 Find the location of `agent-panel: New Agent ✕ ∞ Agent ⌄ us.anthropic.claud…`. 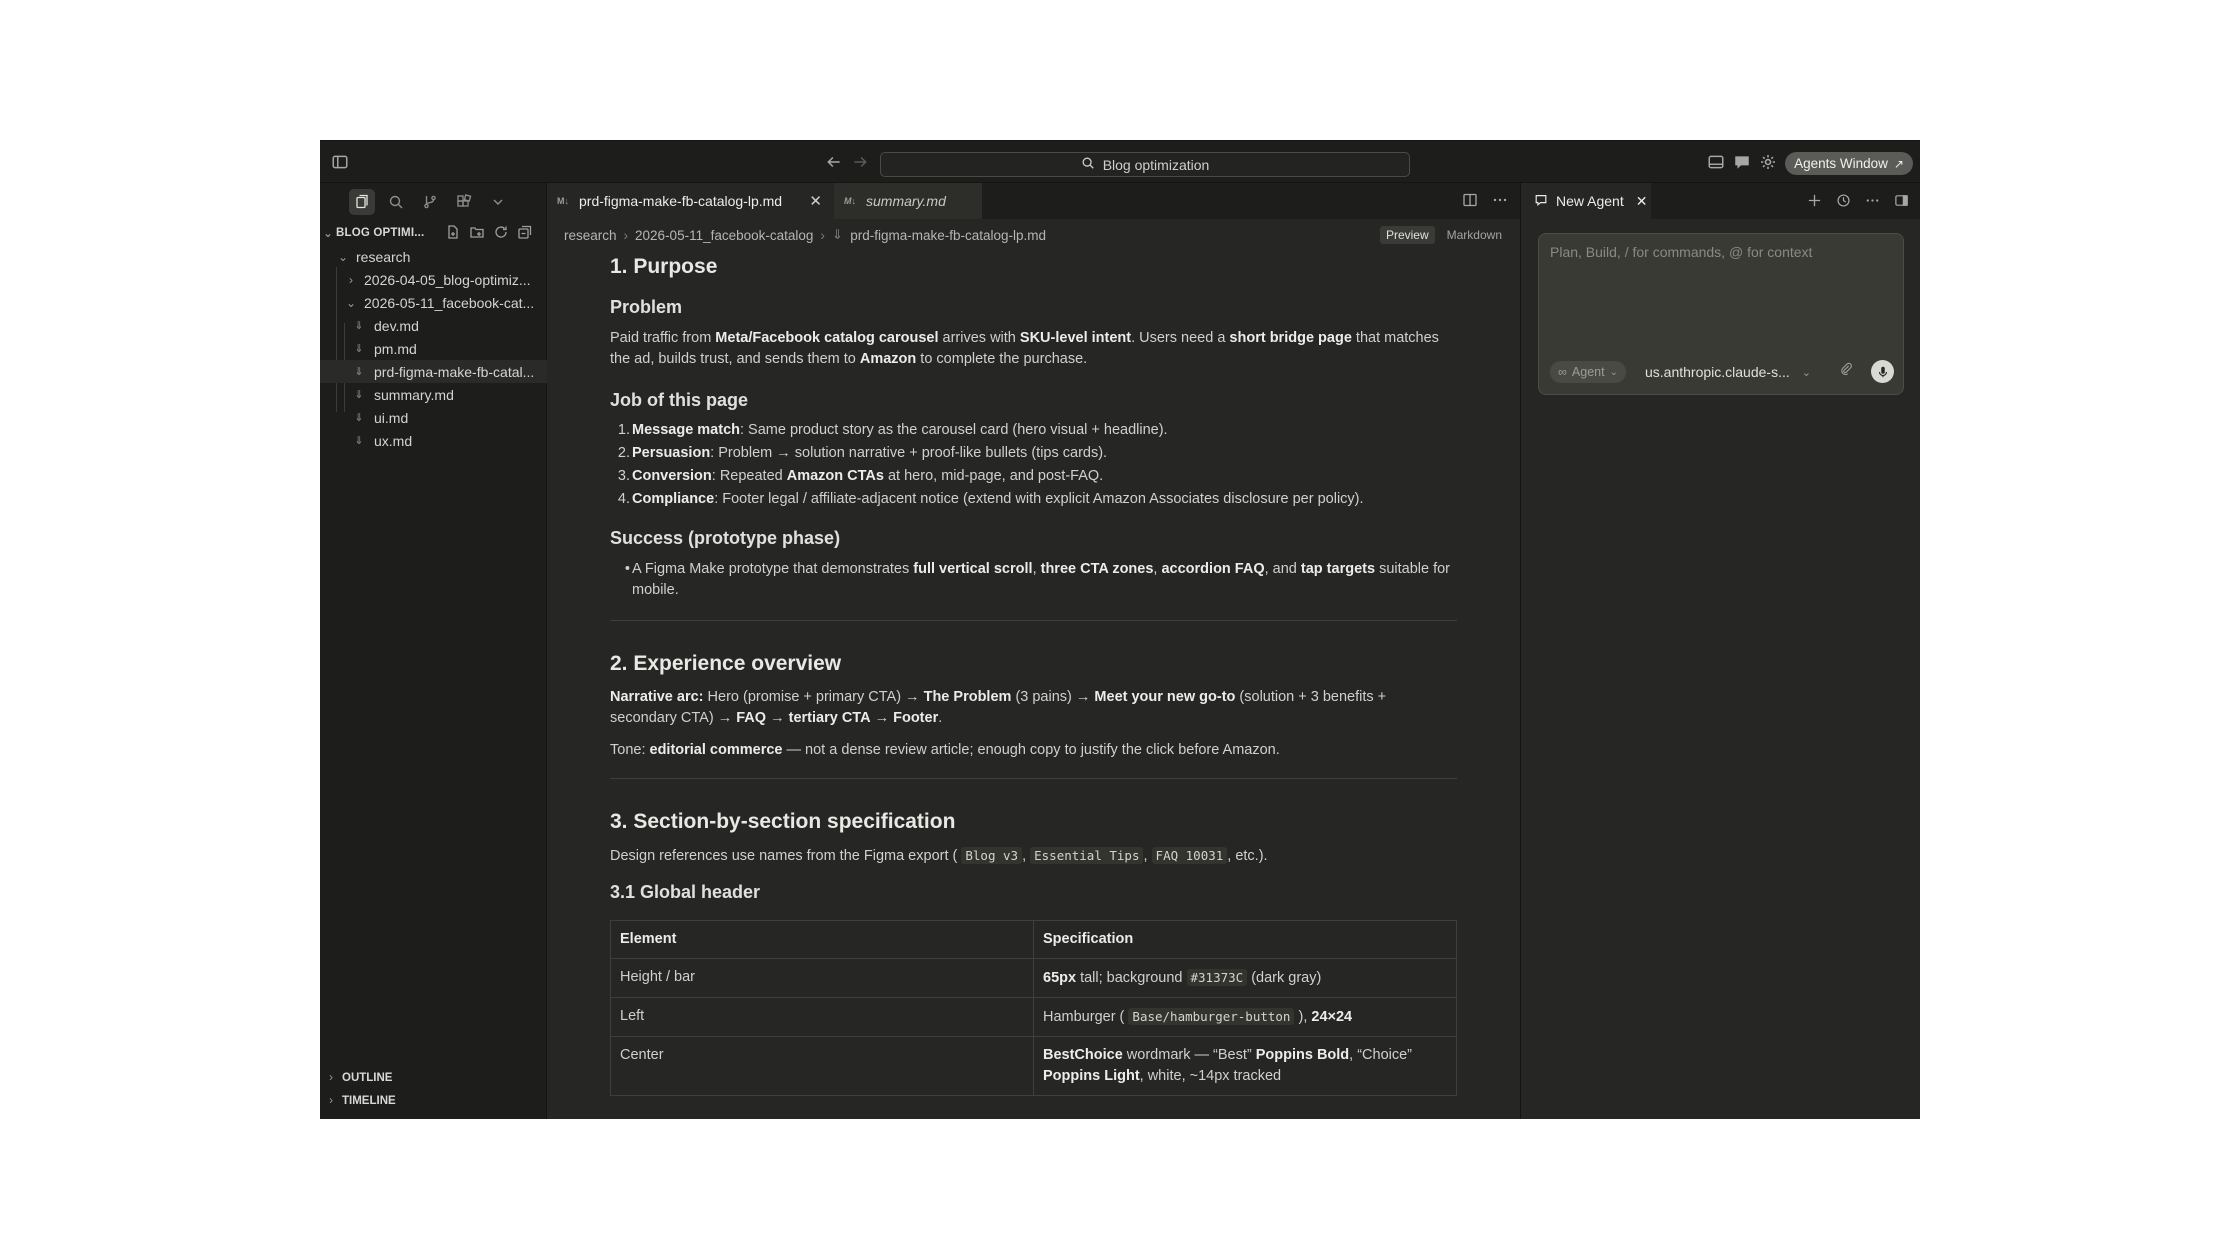

agent-panel: New Agent ✕ ∞ Agent ⌄ us.anthropic.claud… is located at coordinates (1720, 651).